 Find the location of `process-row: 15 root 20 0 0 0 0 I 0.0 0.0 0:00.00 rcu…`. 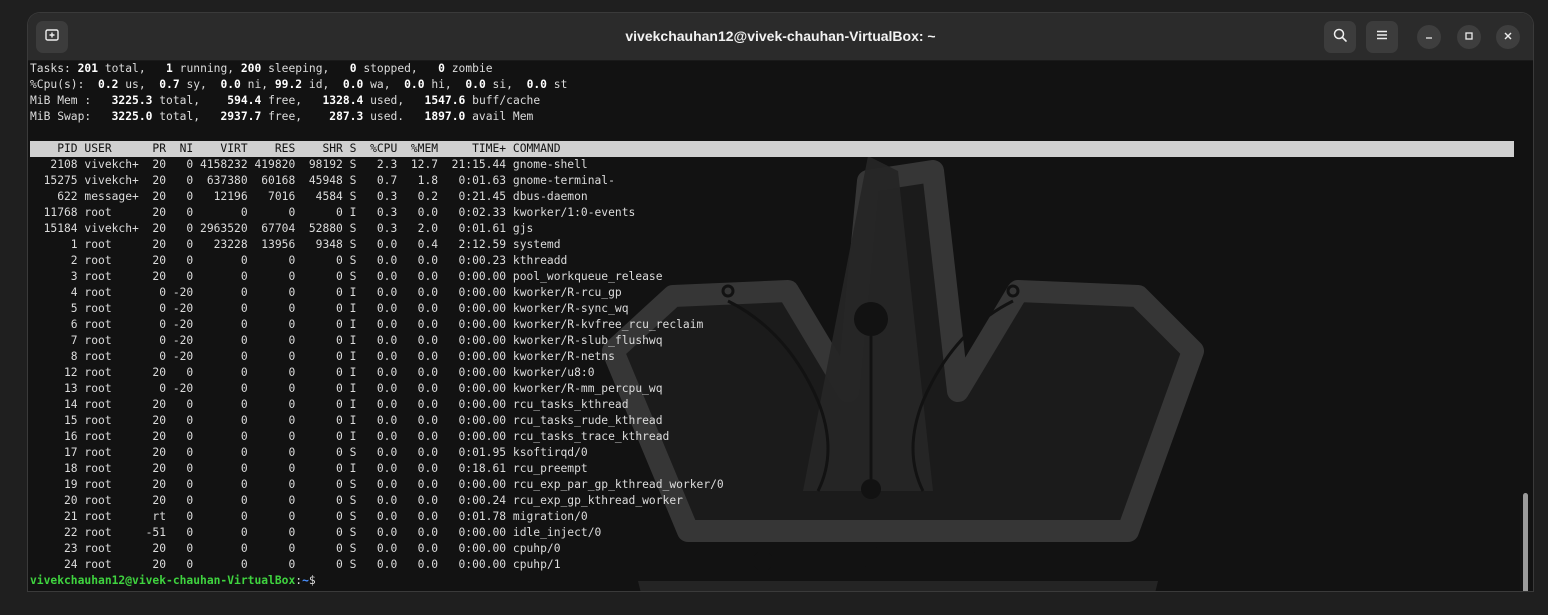

process-row: 15 root 20 0 0 0 0 I 0.0 0.0 0:00.00 rcu… is located at coordinates (346, 420).